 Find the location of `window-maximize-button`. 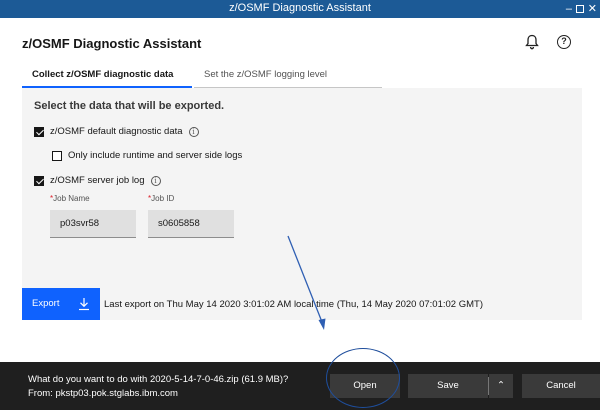

window-maximize-button is located at coordinates (580, 9).